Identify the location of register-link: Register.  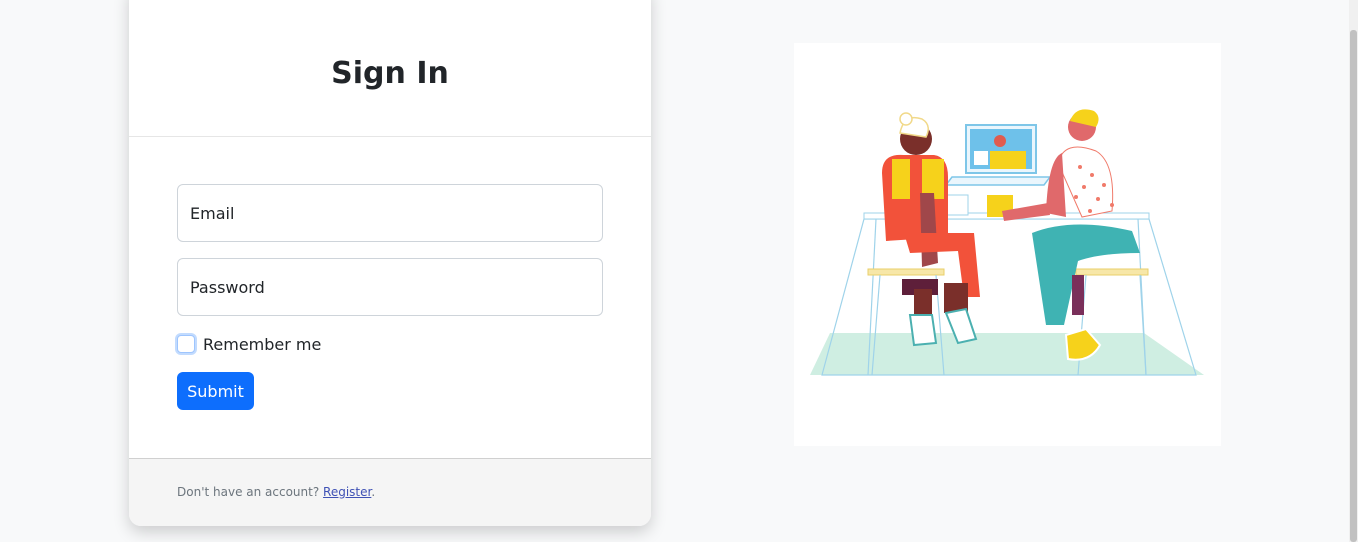
(347, 492).